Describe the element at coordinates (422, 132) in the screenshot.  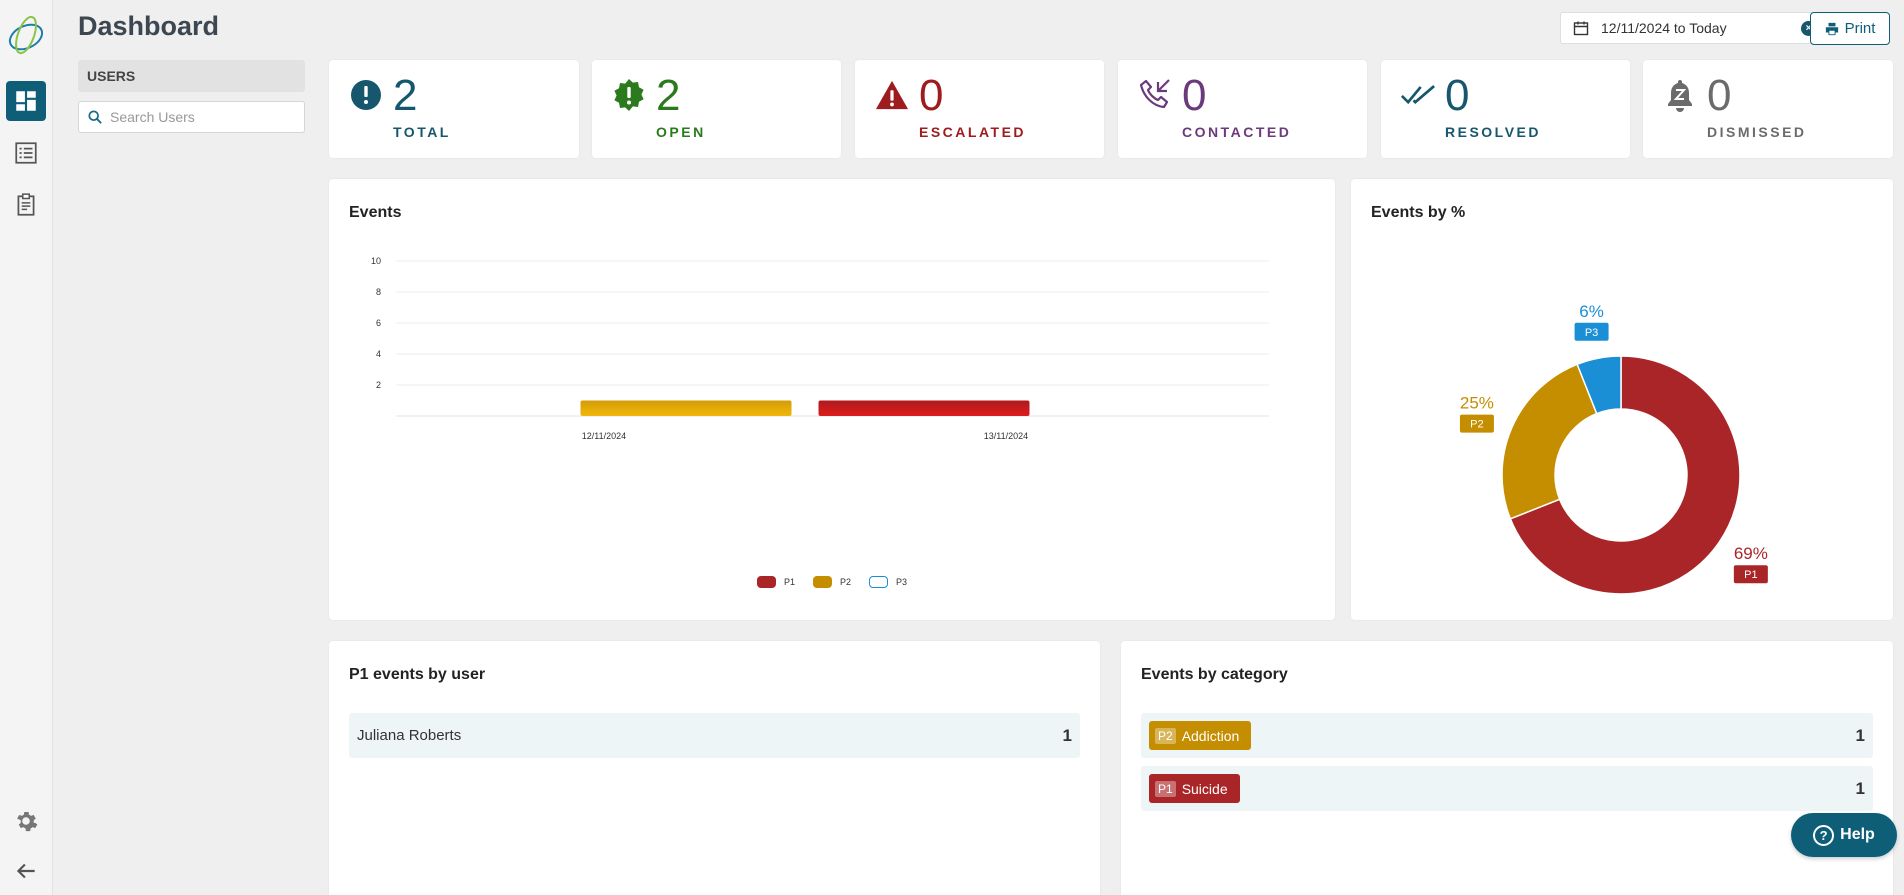
I see `stat-label: TOTAL` at that location.